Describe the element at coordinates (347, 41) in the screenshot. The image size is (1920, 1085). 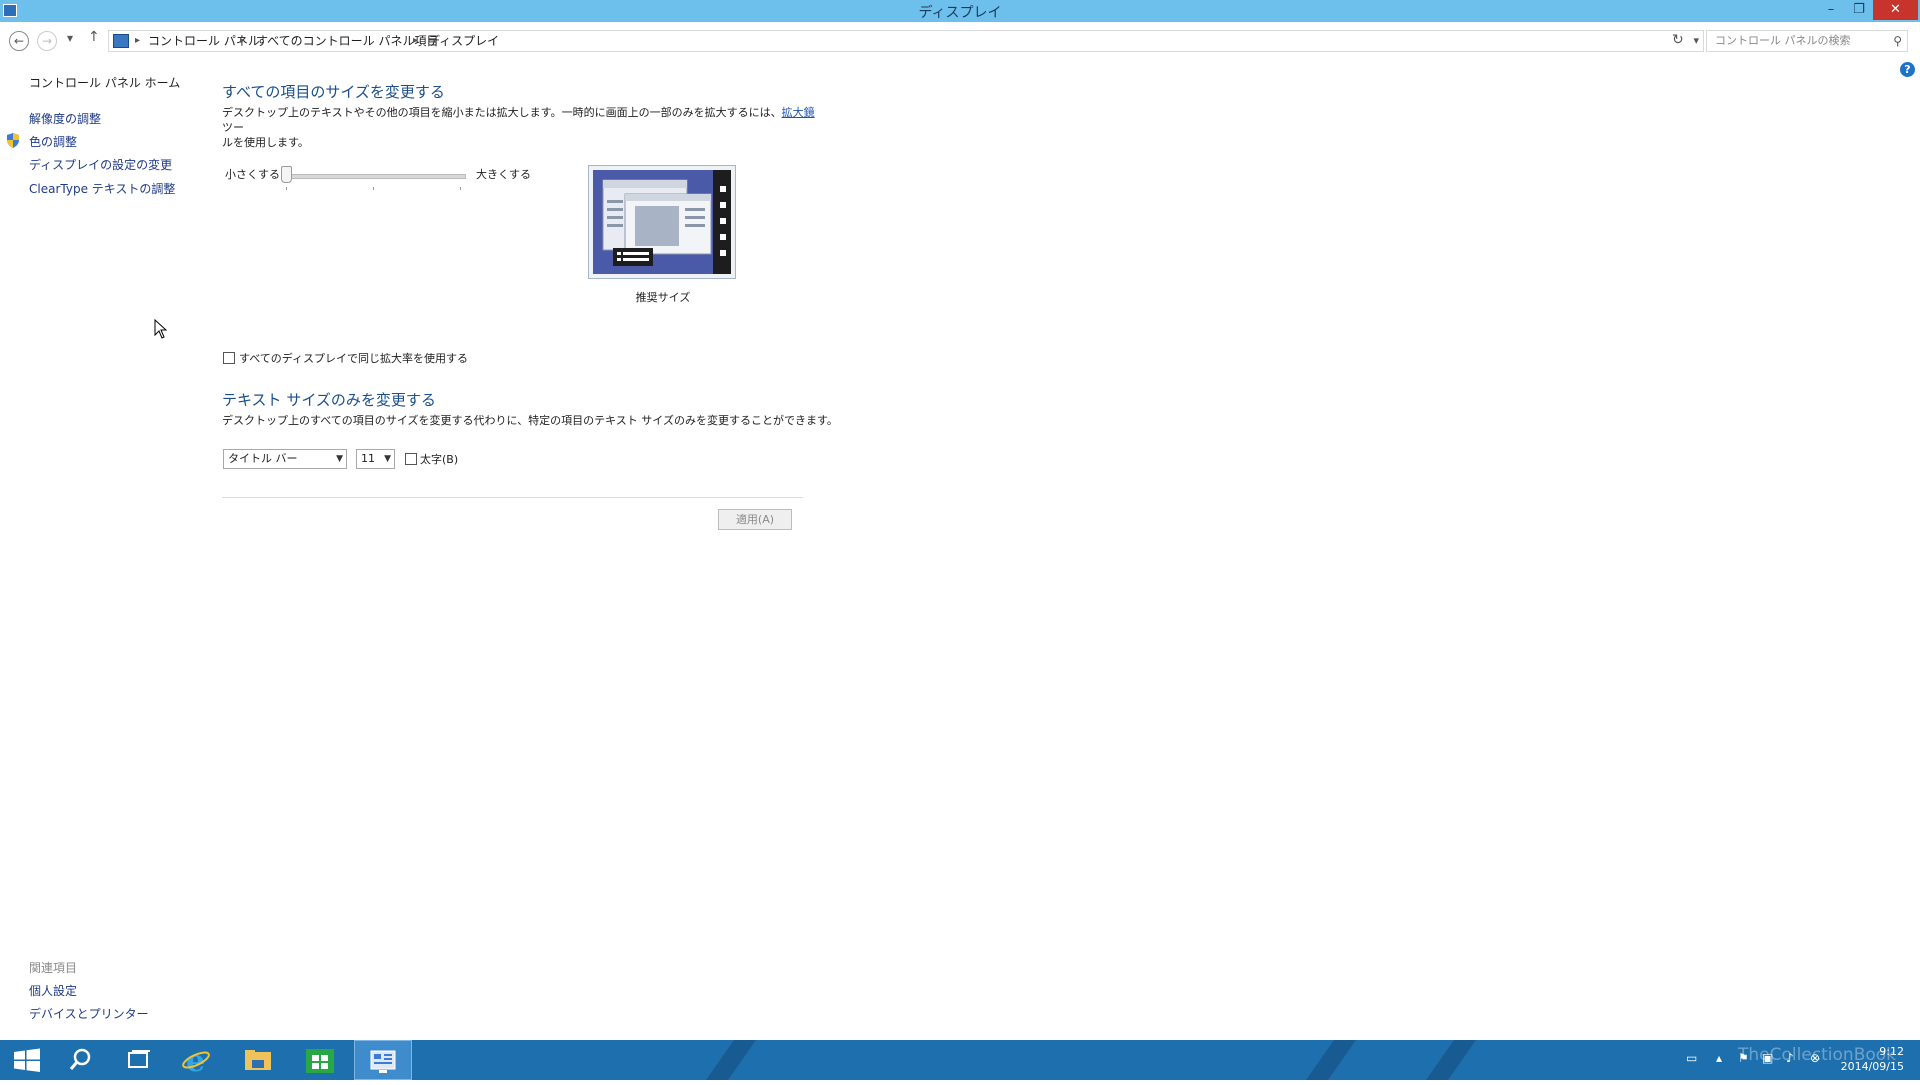
I see `breadcrumb-all-items: すべてのコントロール パネル項目` at that location.